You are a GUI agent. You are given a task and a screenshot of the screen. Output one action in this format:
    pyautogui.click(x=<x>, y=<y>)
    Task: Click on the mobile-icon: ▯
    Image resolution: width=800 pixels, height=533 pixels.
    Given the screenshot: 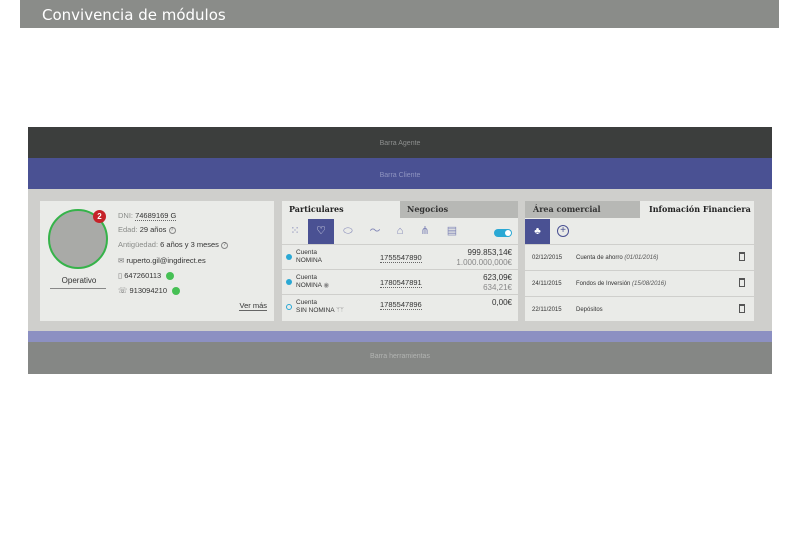 What is the action you would take?
    pyautogui.click(x=120, y=275)
    